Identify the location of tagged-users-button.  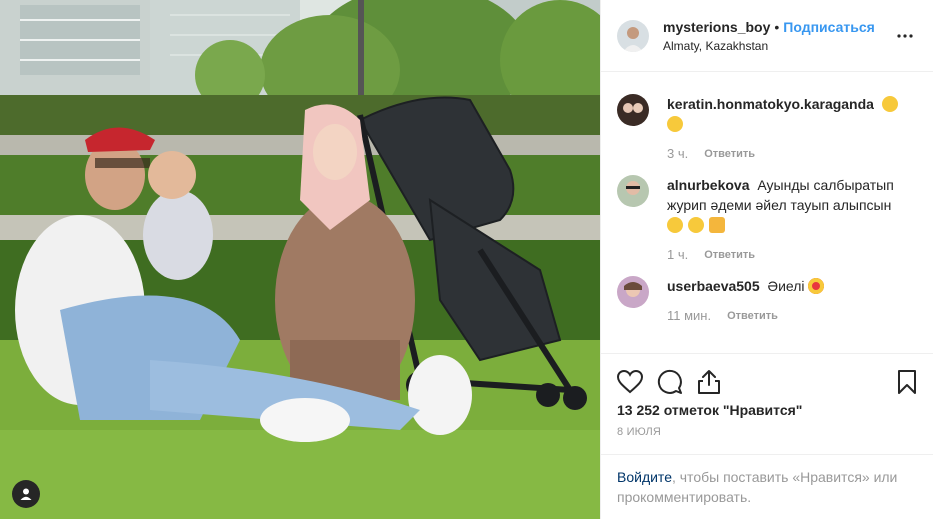
(26, 494).